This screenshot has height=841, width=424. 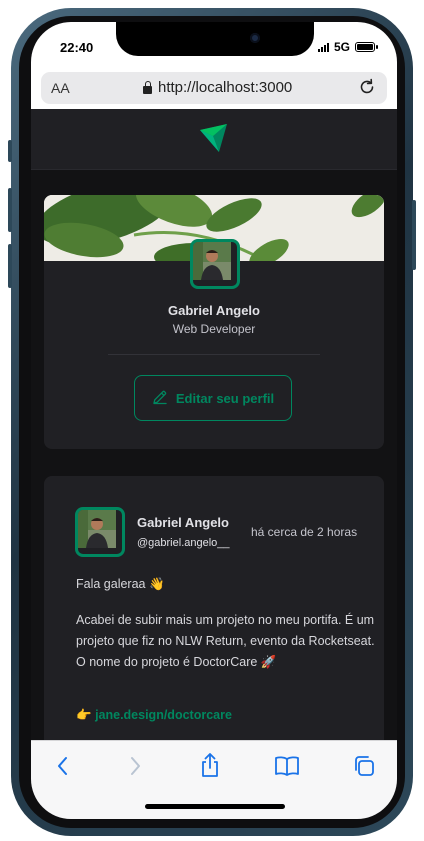 I want to click on post-timestamp: há cerca de 2 horas, so click(x=304, y=532).